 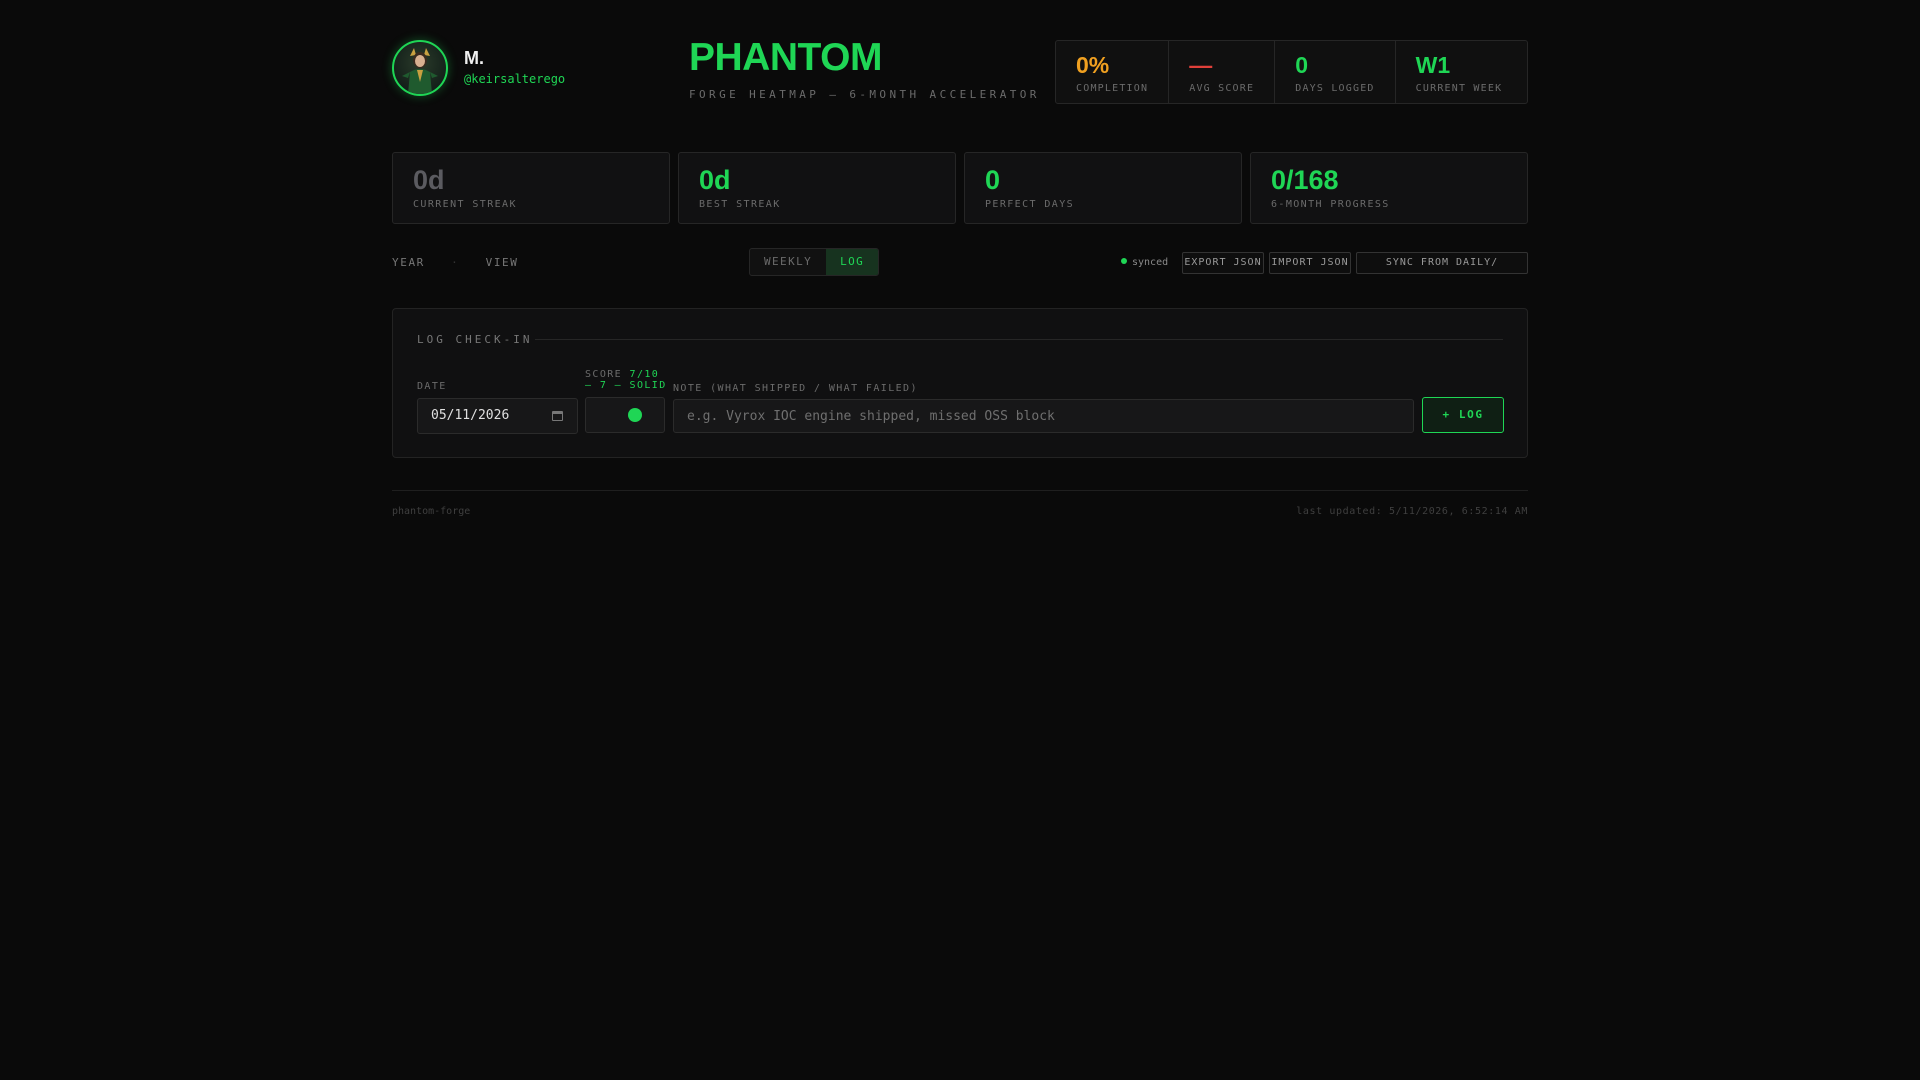 I want to click on user-handle: @keirsalterego, so click(x=514, y=79).